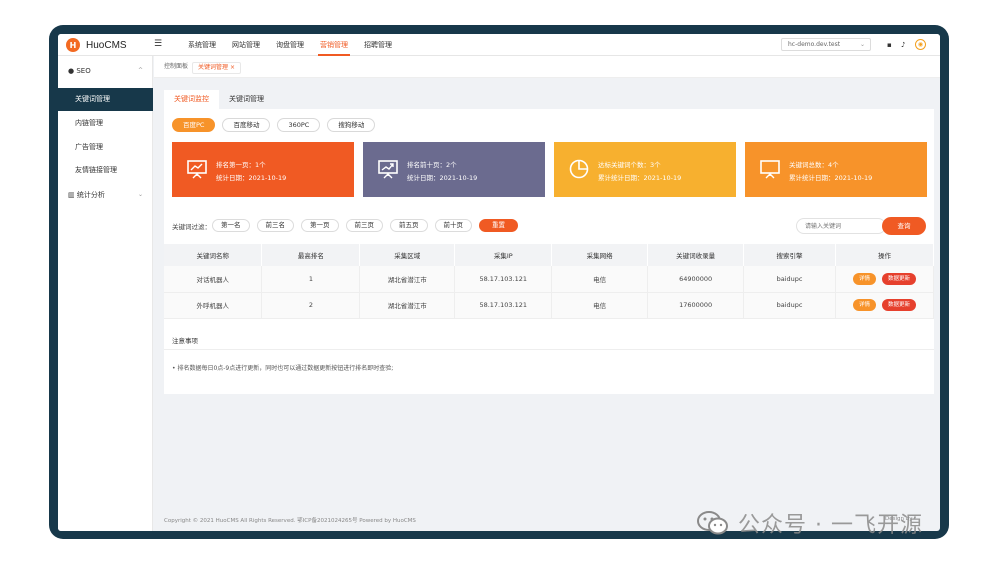  Describe the element at coordinates (409, 225) in the screenshot. I see `filter-top-five-pages: 前五页` at that location.